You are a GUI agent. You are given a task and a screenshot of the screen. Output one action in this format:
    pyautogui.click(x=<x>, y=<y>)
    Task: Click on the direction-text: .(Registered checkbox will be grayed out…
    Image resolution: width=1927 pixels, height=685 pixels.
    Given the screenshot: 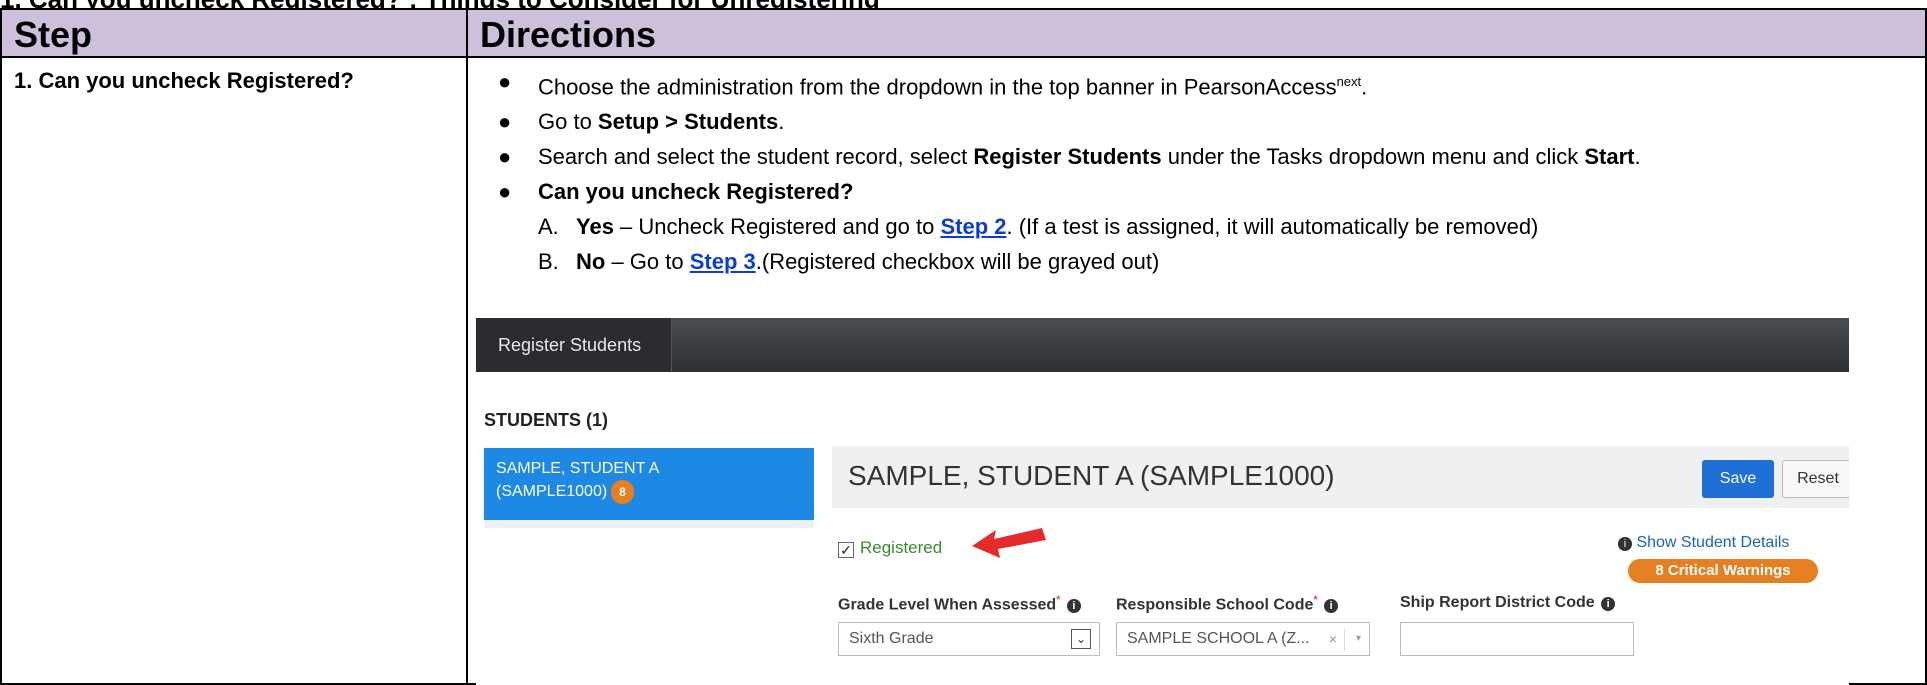 What is the action you would take?
    pyautogui.click(x=957, y=262)
    